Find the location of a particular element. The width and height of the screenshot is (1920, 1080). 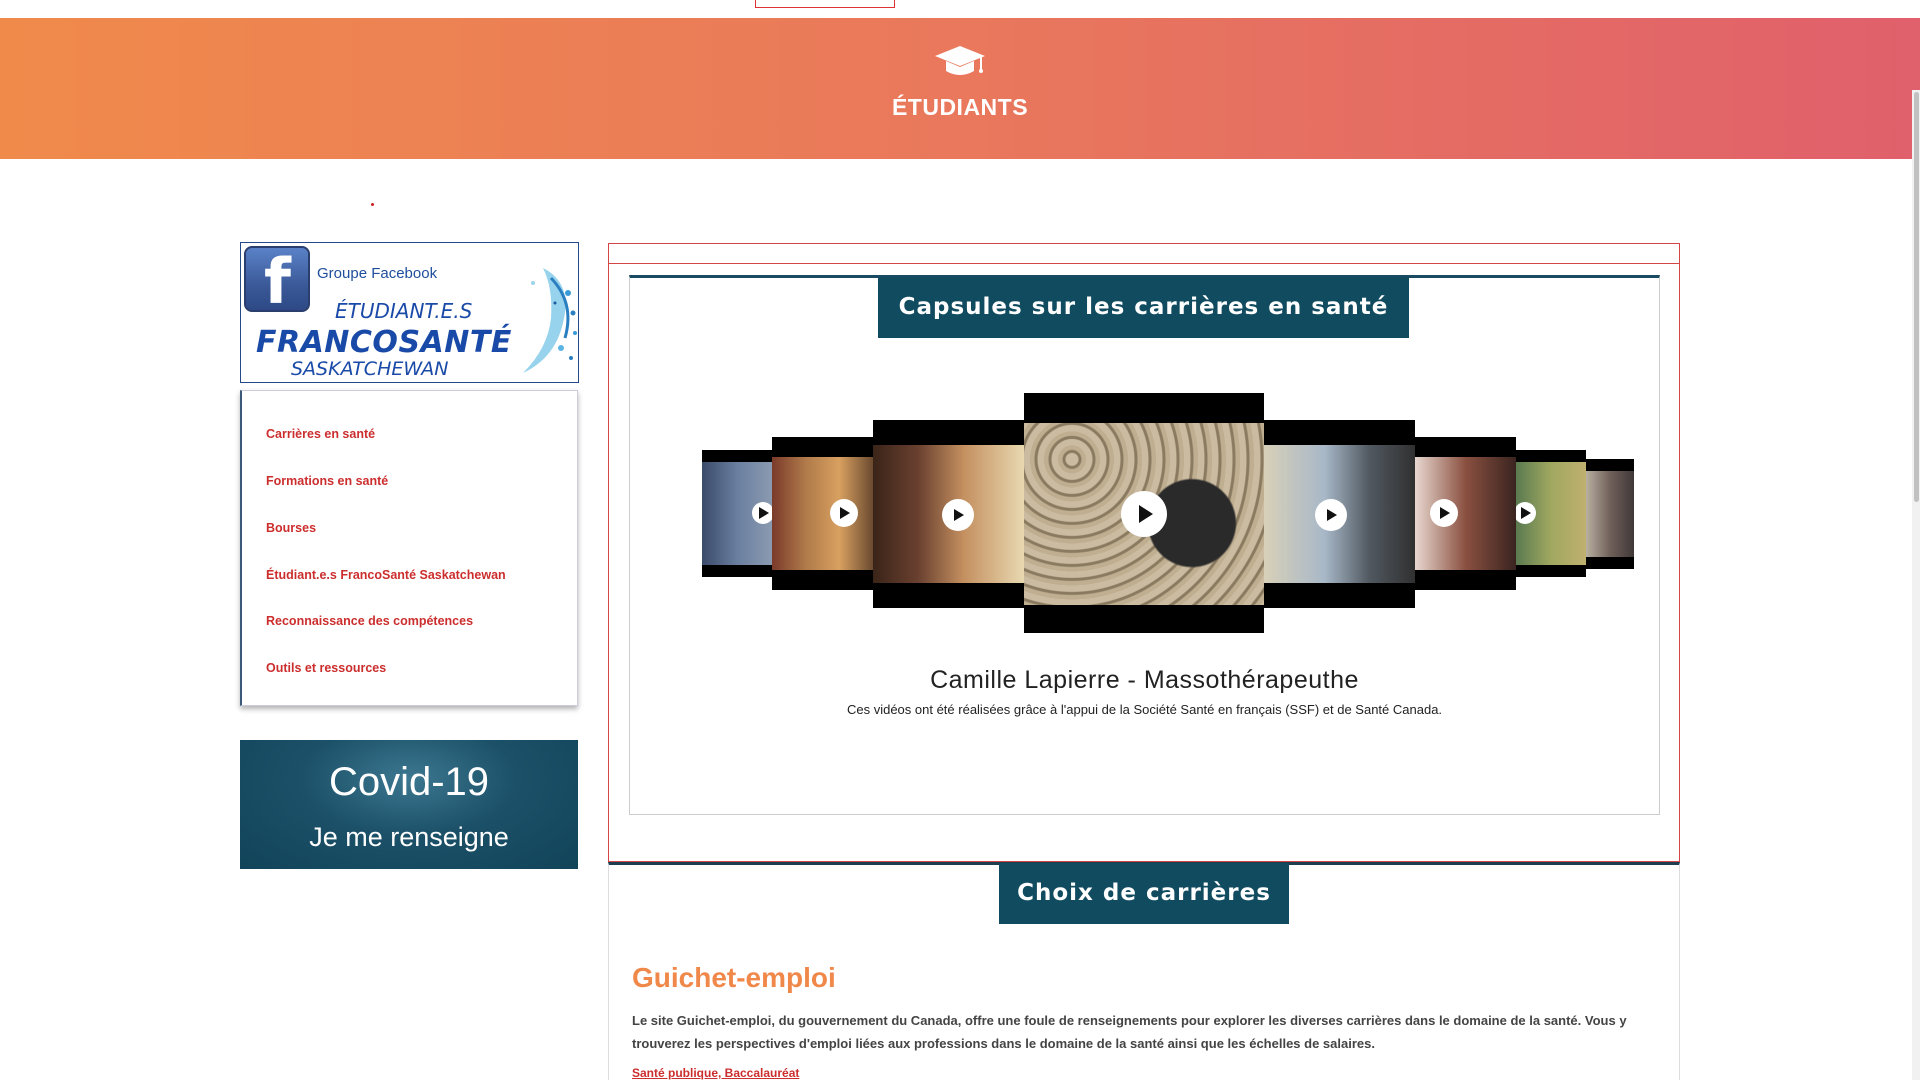

frame-divider is located at coordinates (1144, 263).